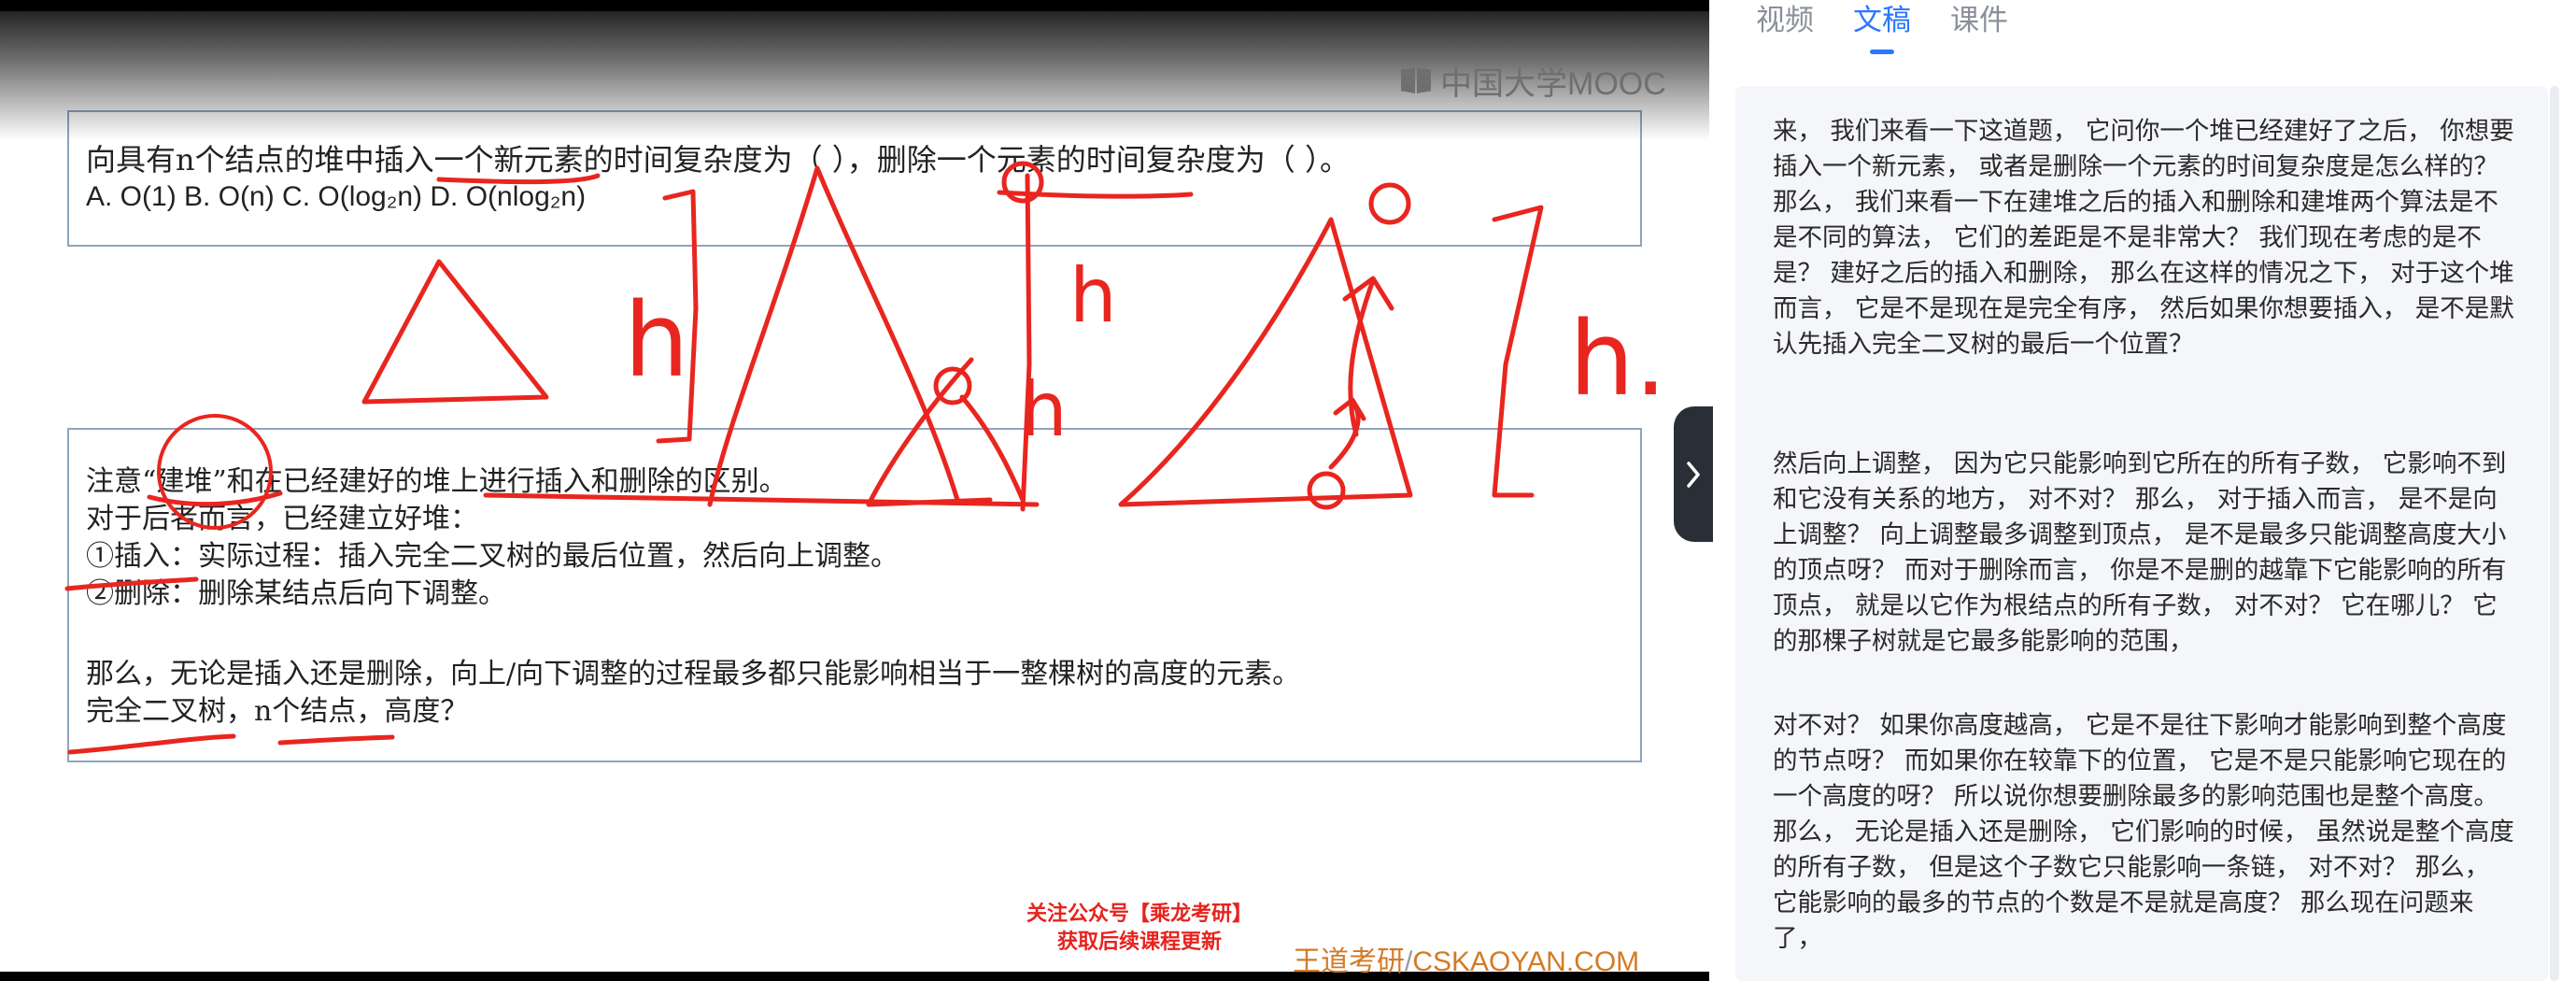  What do you see at coordinates (1139, 915) in the screenshot?
I see `promo-line-1: 关注公众号【乘龙考研】` at bounding box center [1139, 915].